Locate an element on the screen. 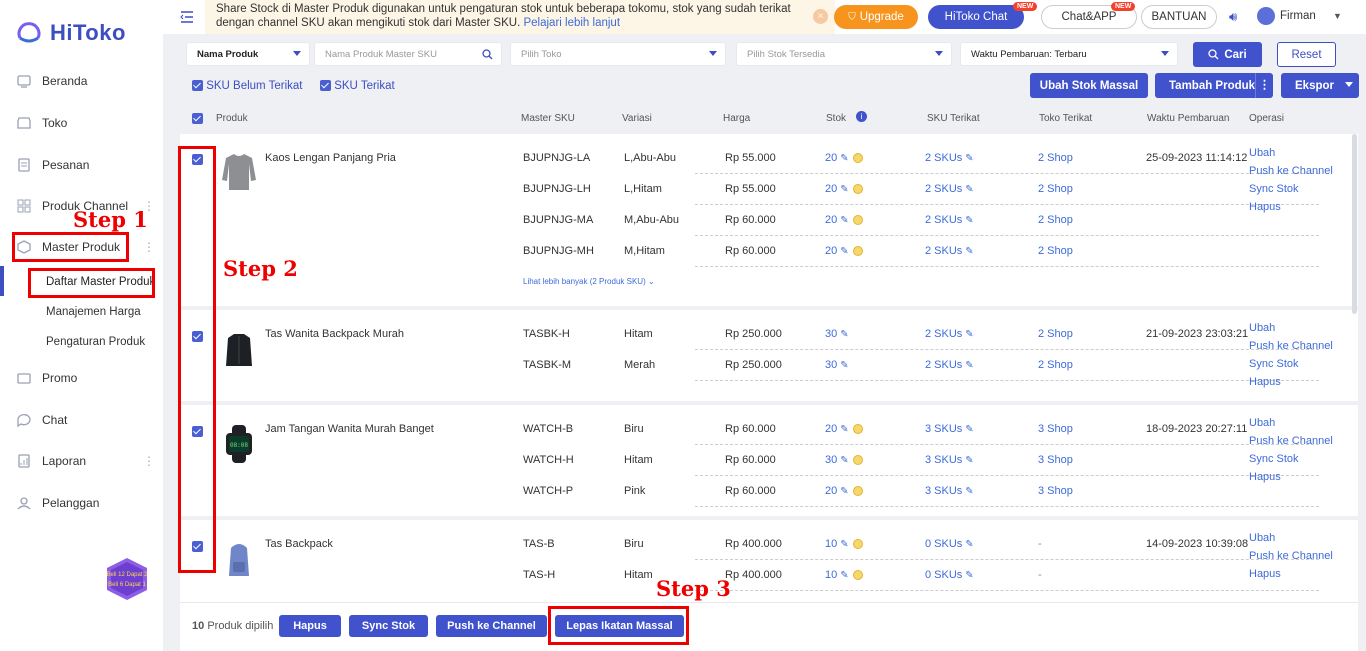  more-vertical-icon: ⋮ is located at coordinates (1264, 85).